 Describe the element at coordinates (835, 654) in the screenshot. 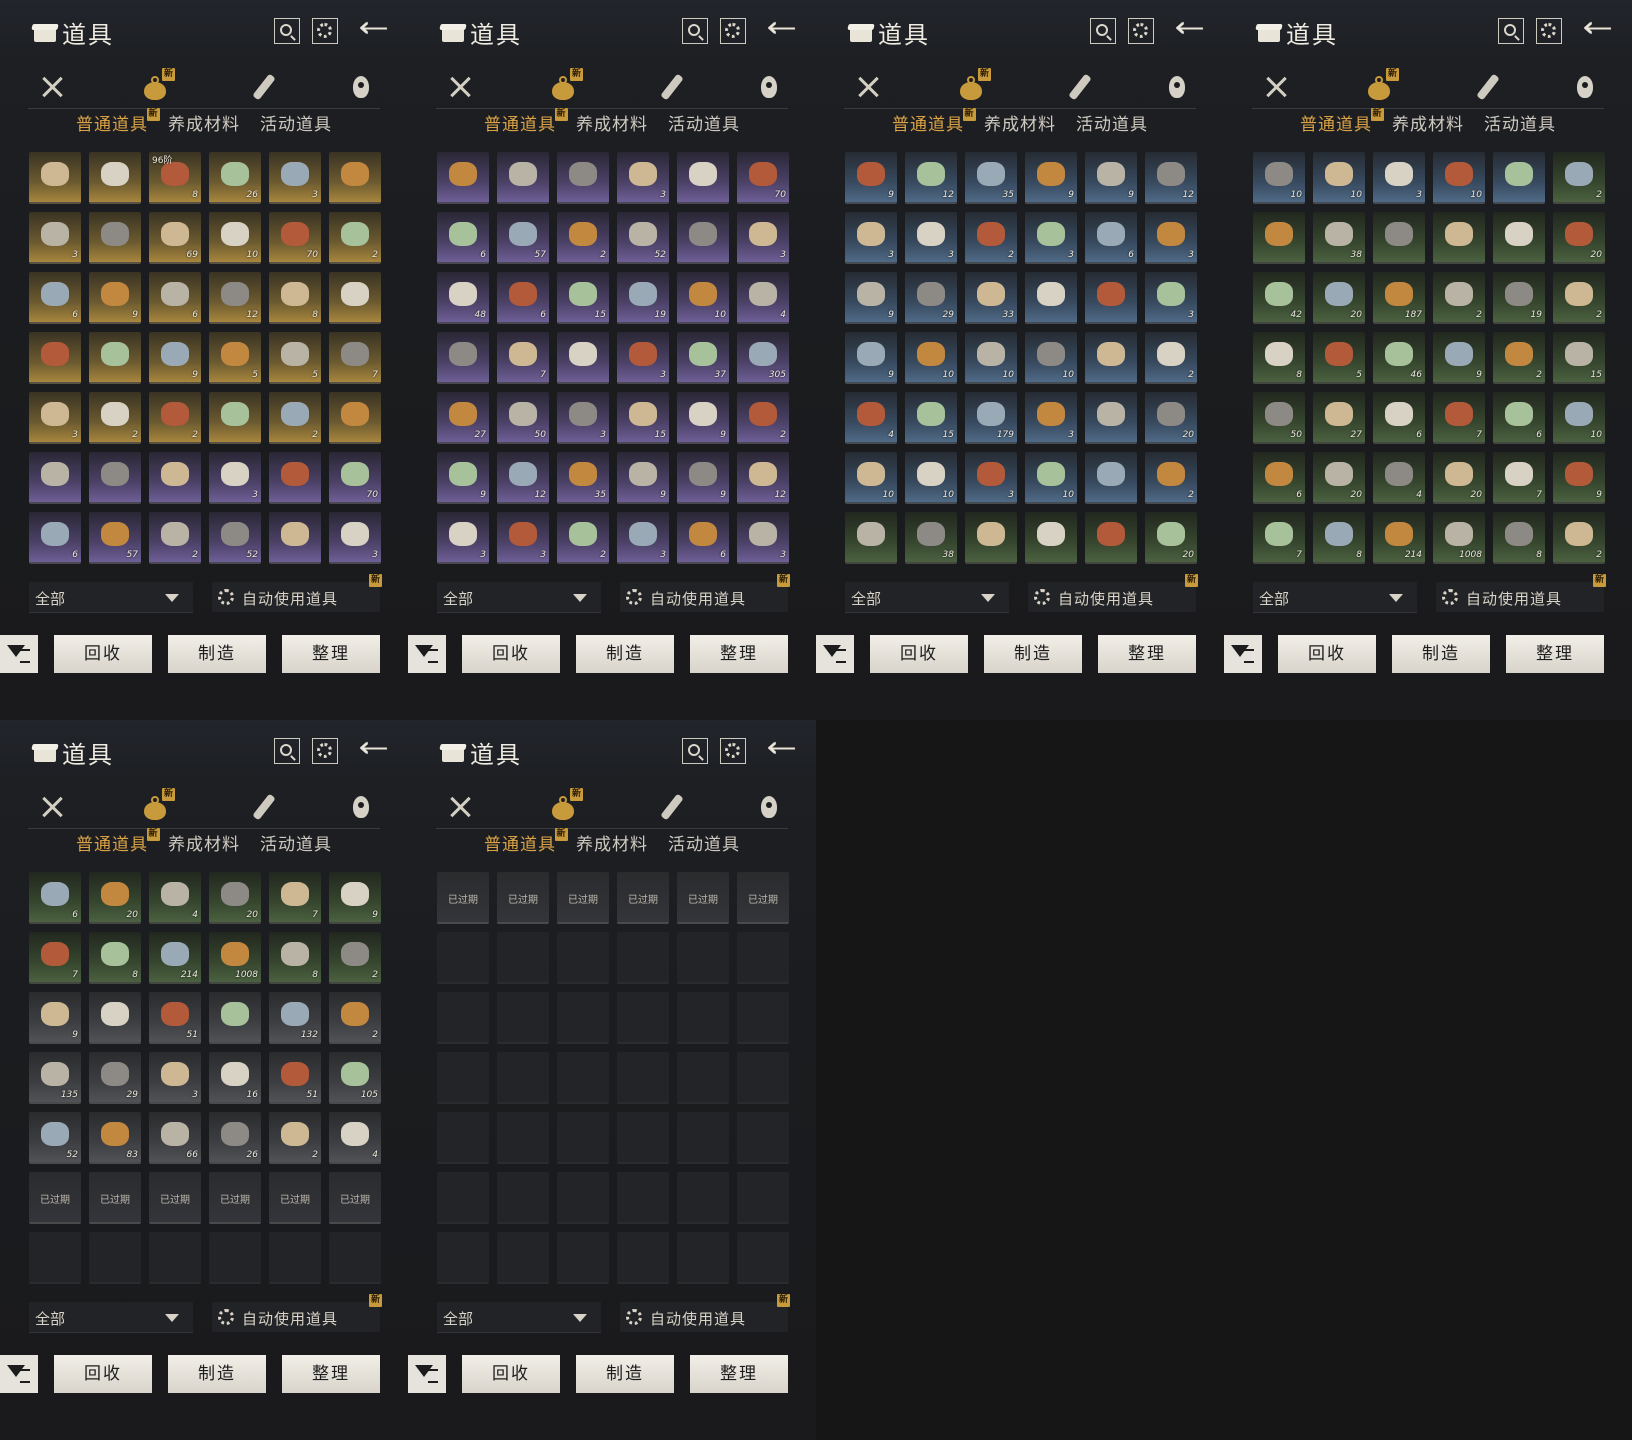

I see `filter-icon` at that location.